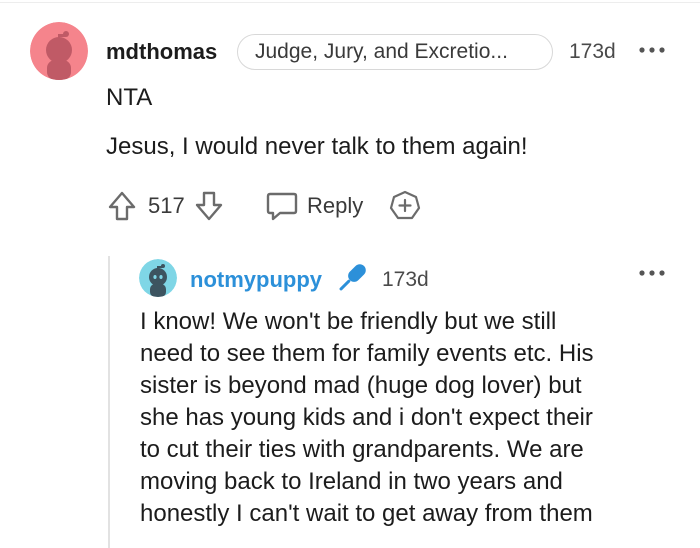  What do you see at coordinates (350, 2) in the screenshot?
I see `divider` at bounding box center [350, 2].